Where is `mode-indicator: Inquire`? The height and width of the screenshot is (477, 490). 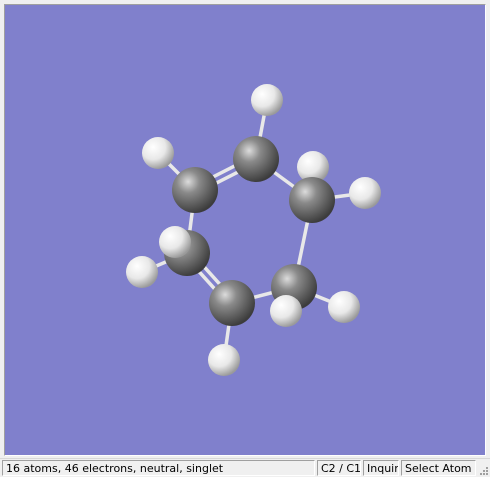 mode-indicator: Inquire is located at coordinates (381, 468).